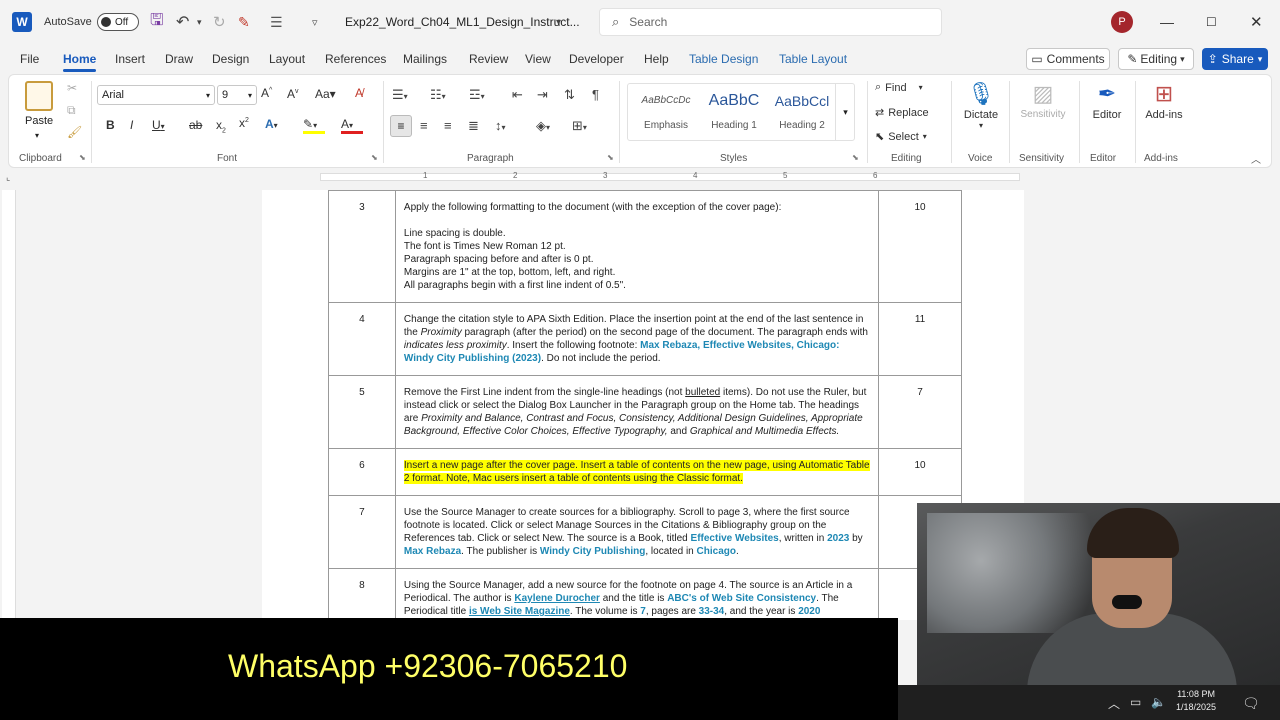 This screenshot has width=1280, height=720. Describe the element at coordinates (315, 22) in the screenshot. I see `customize-quick-access-icon: ▿` at that location.